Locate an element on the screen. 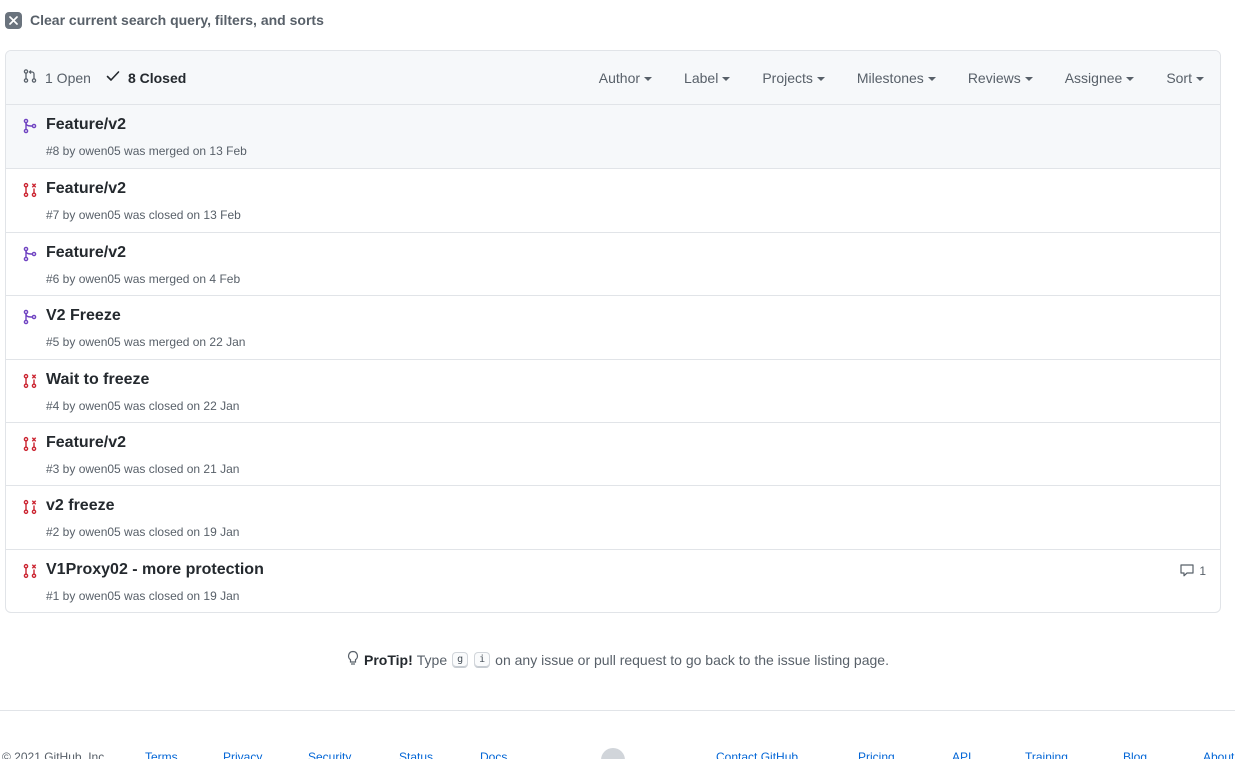  projects-filter-dropdown: Projects is located at coordinates (793, 78).